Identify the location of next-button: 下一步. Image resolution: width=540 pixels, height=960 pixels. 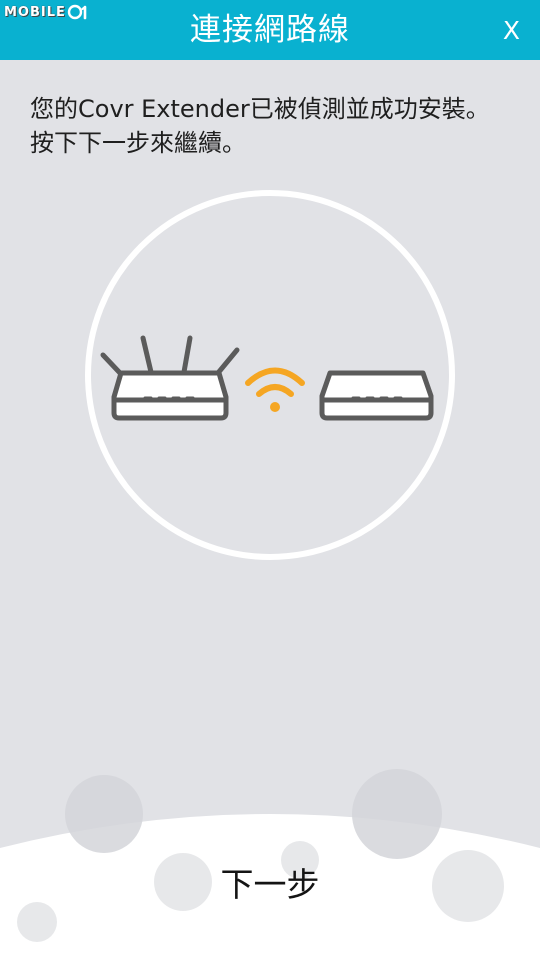
(270, 885).